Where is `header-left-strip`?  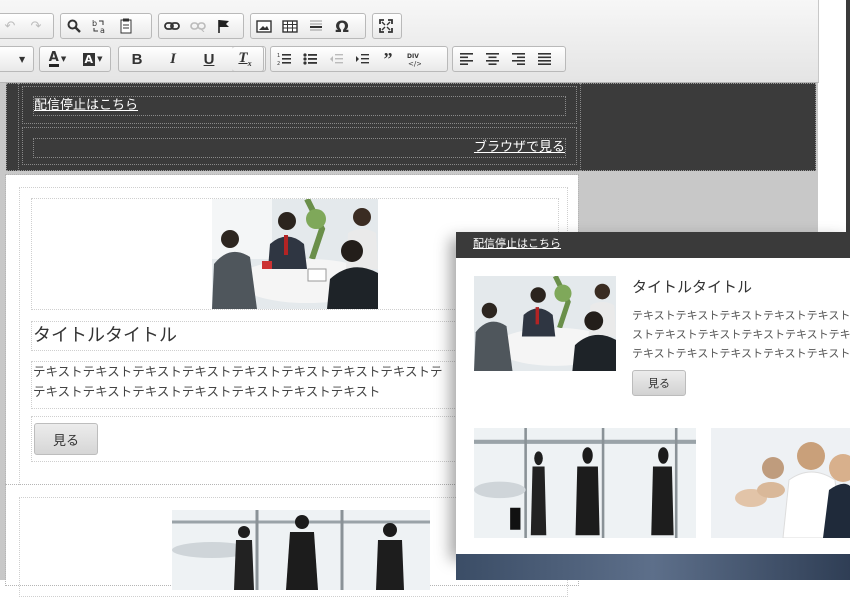 header-left-strip is located at coordinates (12, 127).